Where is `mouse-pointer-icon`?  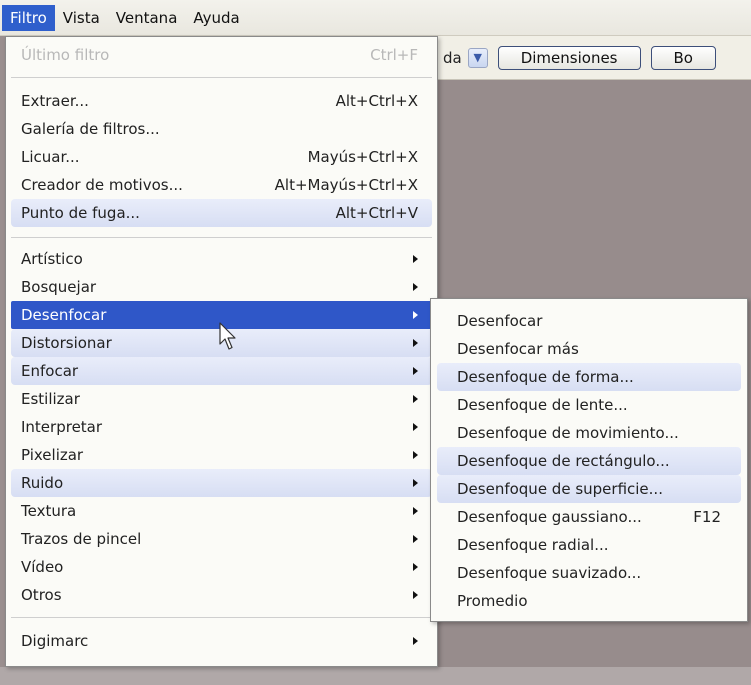
mouse-pointer-icon is located at coordinates (227, 336).